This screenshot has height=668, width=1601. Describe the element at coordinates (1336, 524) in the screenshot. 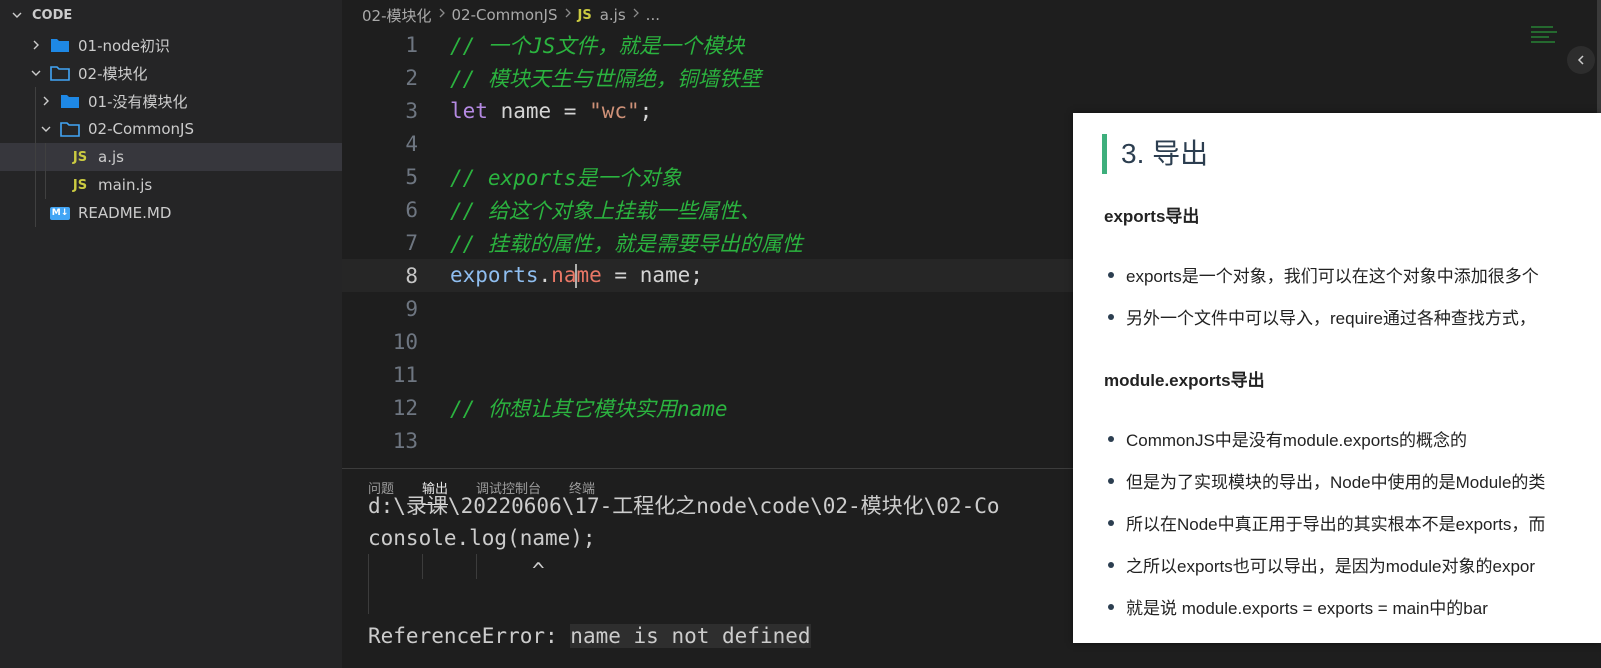

I see `doc-bullet-text: 所以在Node中真正用于导出的其实根本不是exports，而` at that location.